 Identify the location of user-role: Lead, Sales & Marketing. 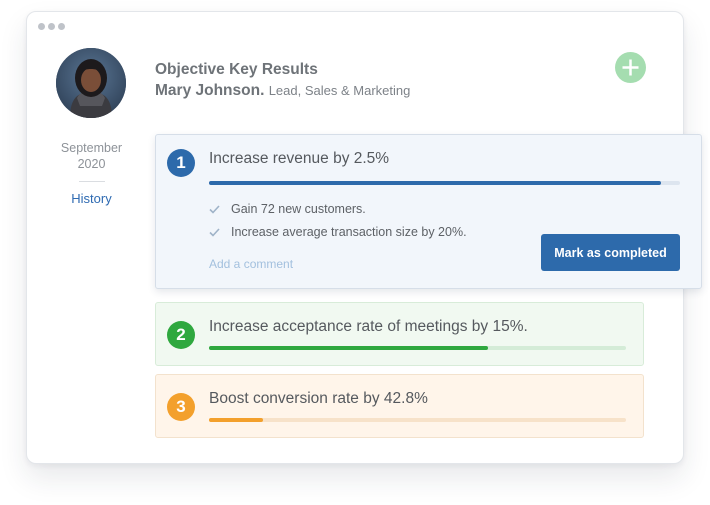
(339, 90).